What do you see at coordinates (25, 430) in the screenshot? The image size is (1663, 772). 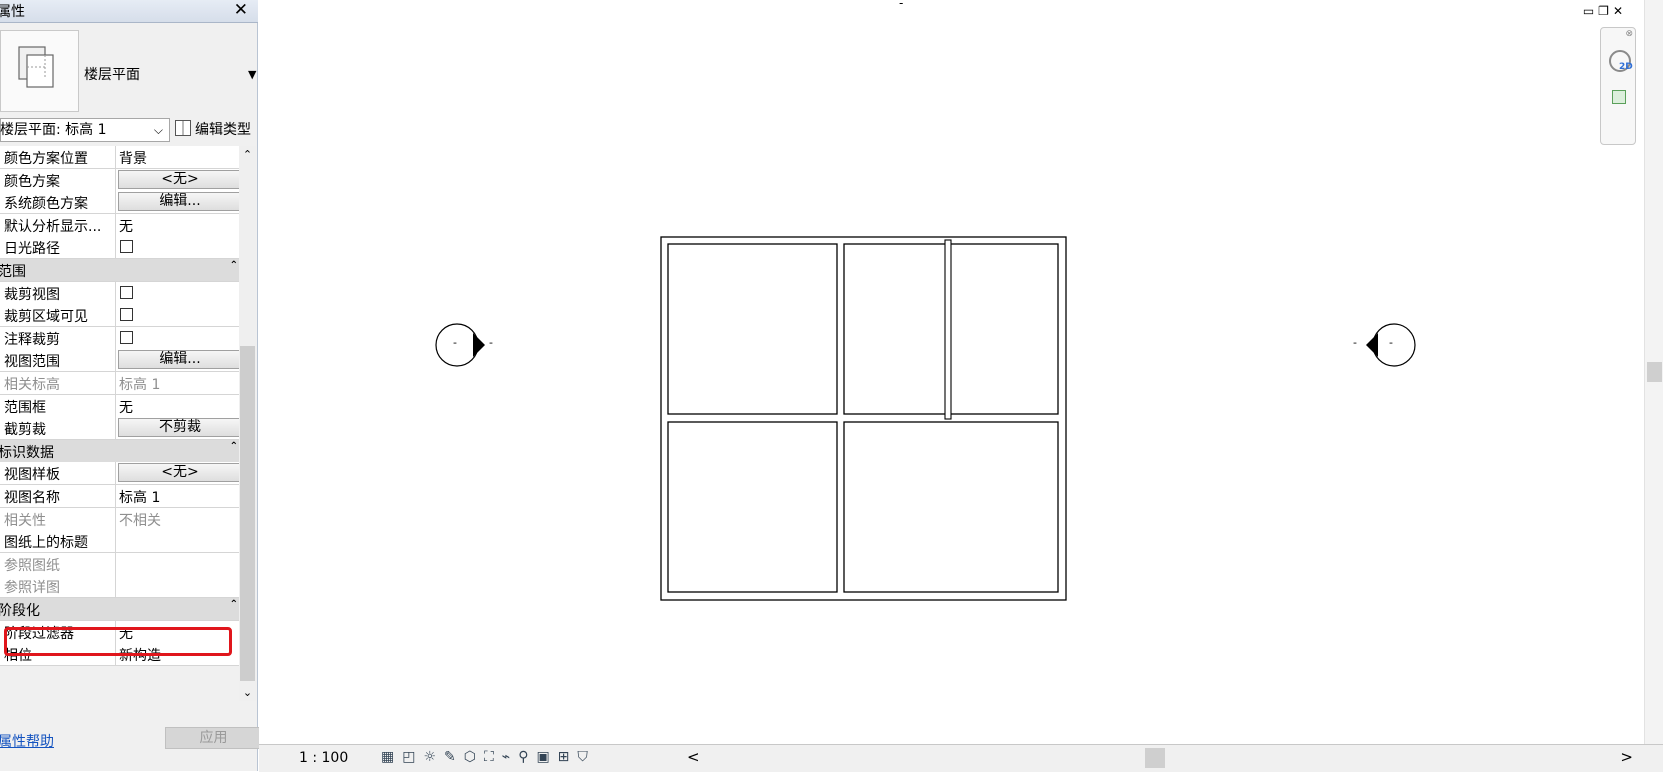 I see `property-name: 截剪裁` at bounding box center [25, 430].